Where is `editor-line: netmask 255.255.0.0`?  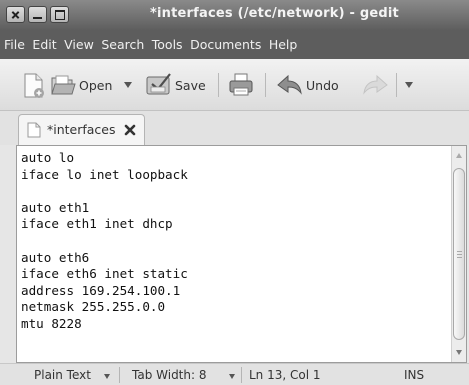 editor-line: netmask 255.255.0.0 is located at coordinates (93, 307).